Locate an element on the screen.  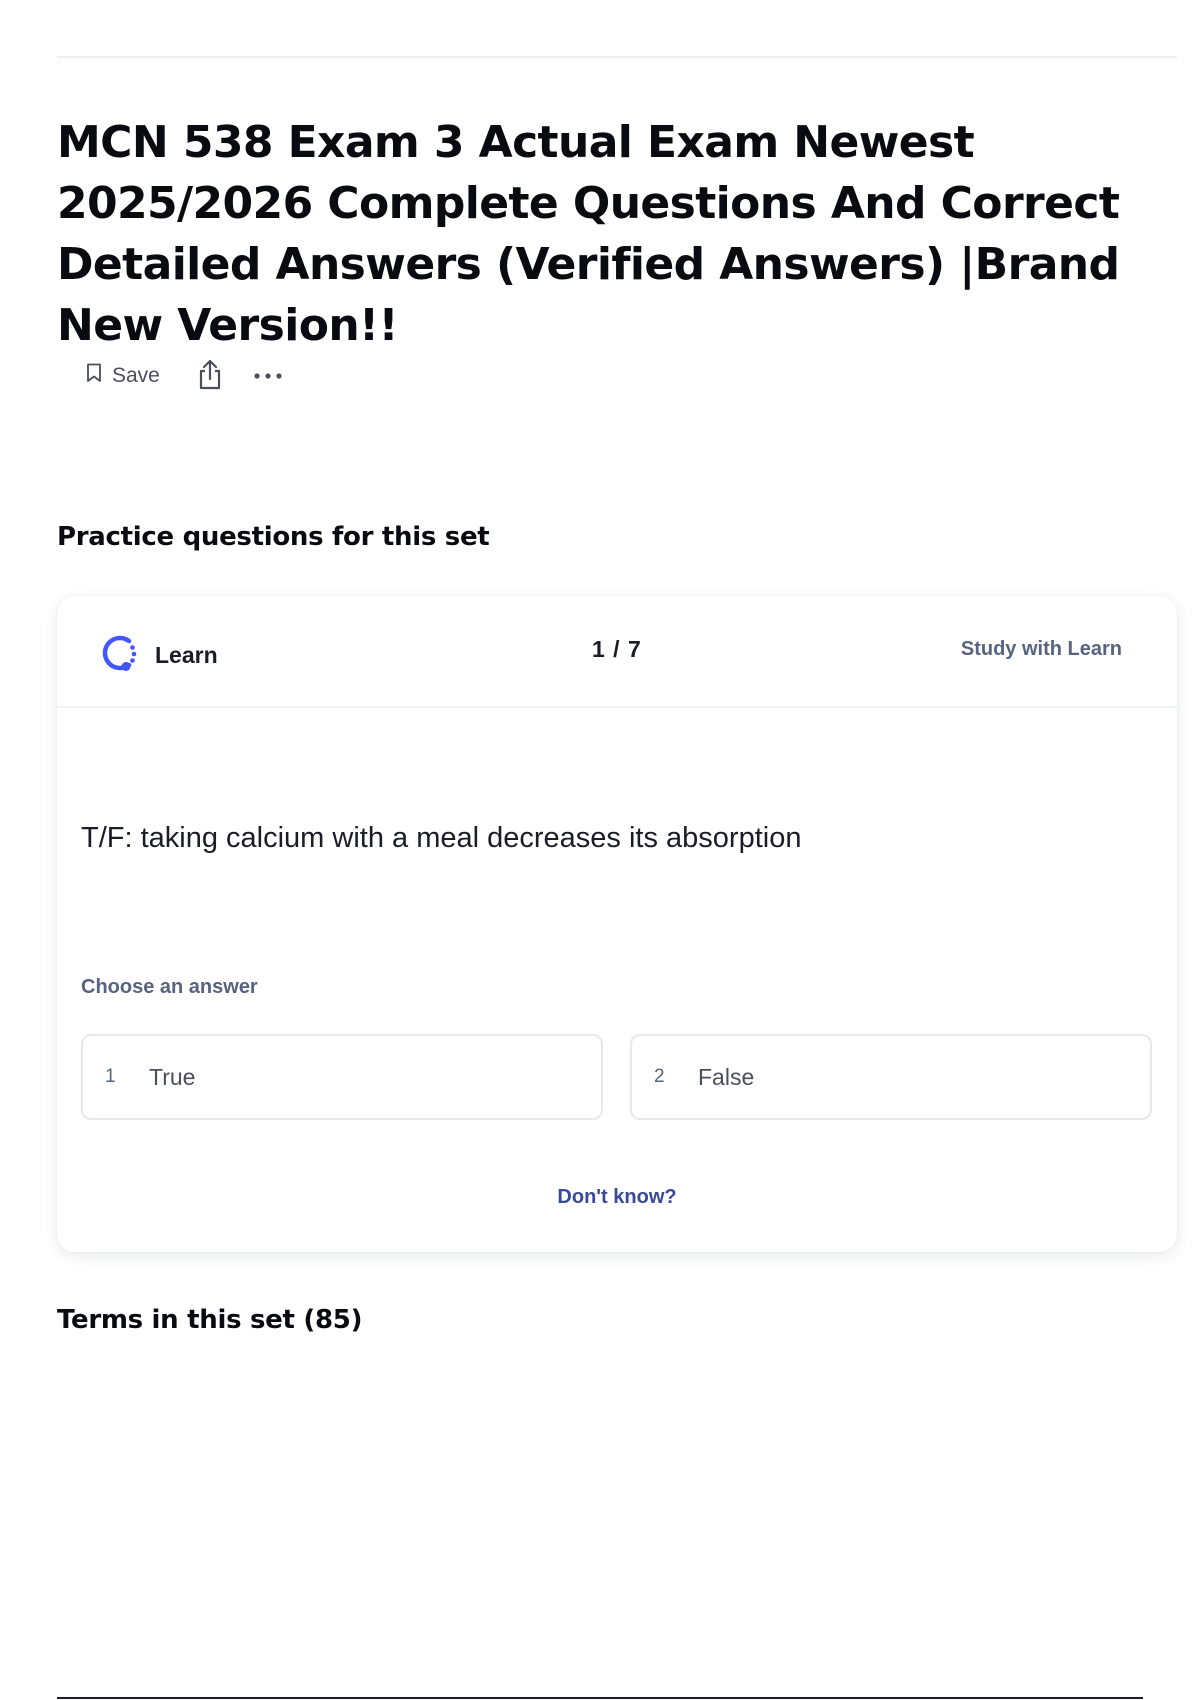
top-divider is located at coordinates (617, 57).